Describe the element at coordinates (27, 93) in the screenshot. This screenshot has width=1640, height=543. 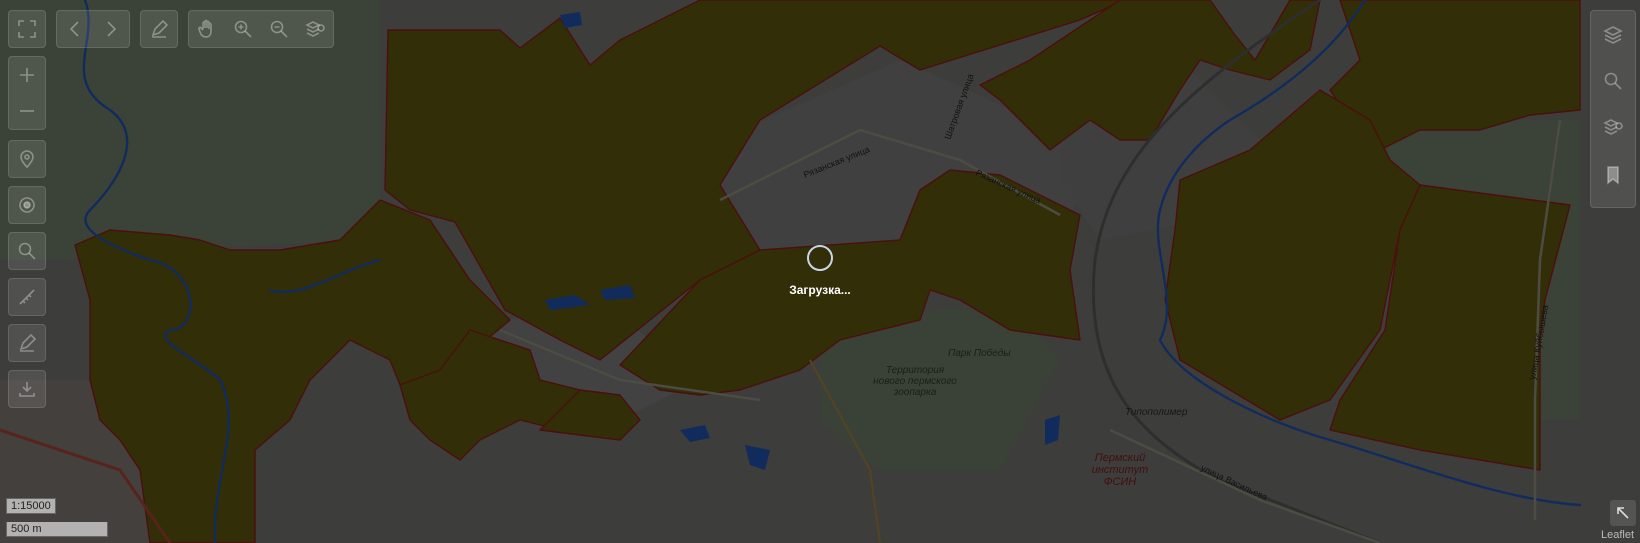
I see `zoom-toolbar` at that location.